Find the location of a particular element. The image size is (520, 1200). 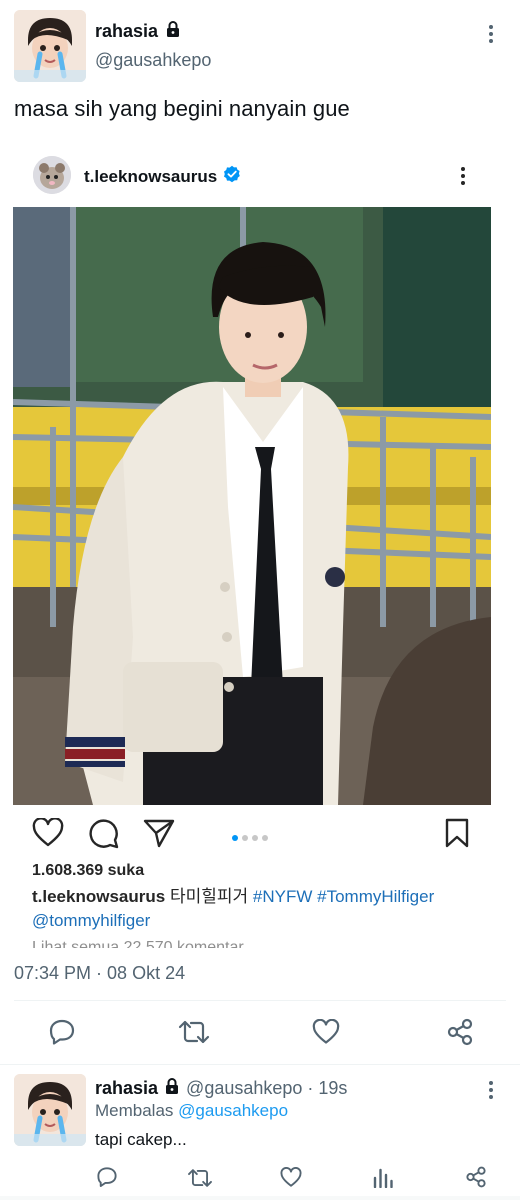

author-name: rahasia is located at coordinates (126, 31).